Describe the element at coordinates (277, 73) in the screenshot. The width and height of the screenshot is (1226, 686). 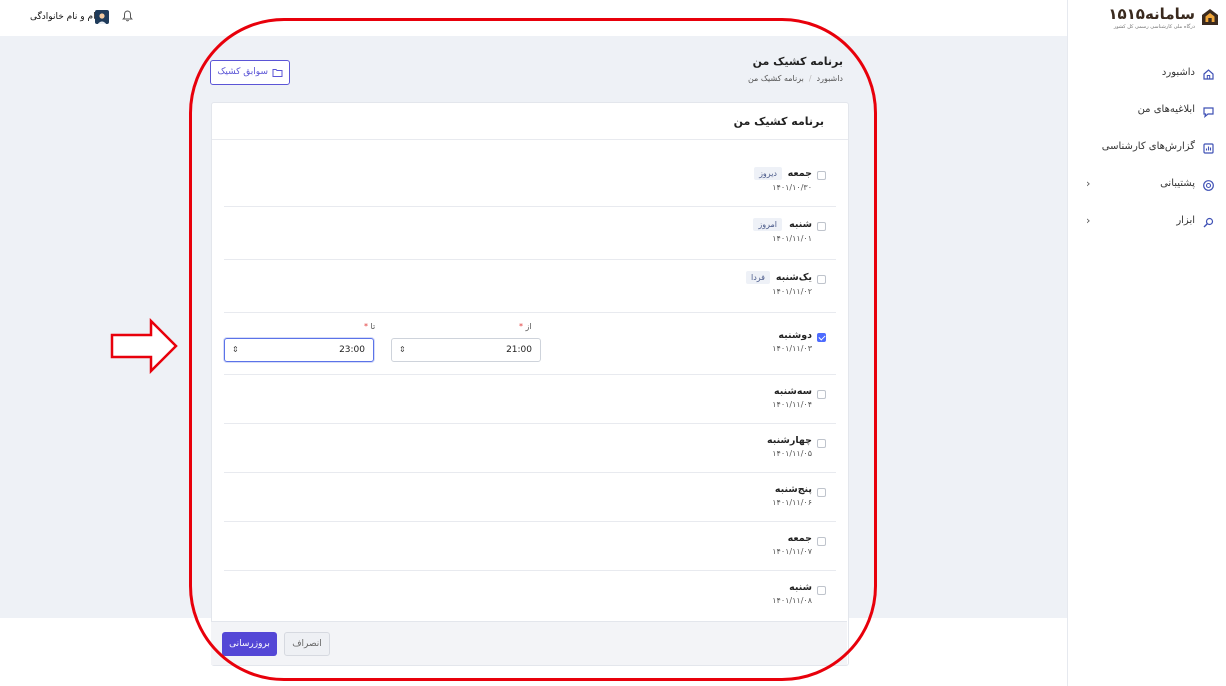
I see `folder-icon` at that location.